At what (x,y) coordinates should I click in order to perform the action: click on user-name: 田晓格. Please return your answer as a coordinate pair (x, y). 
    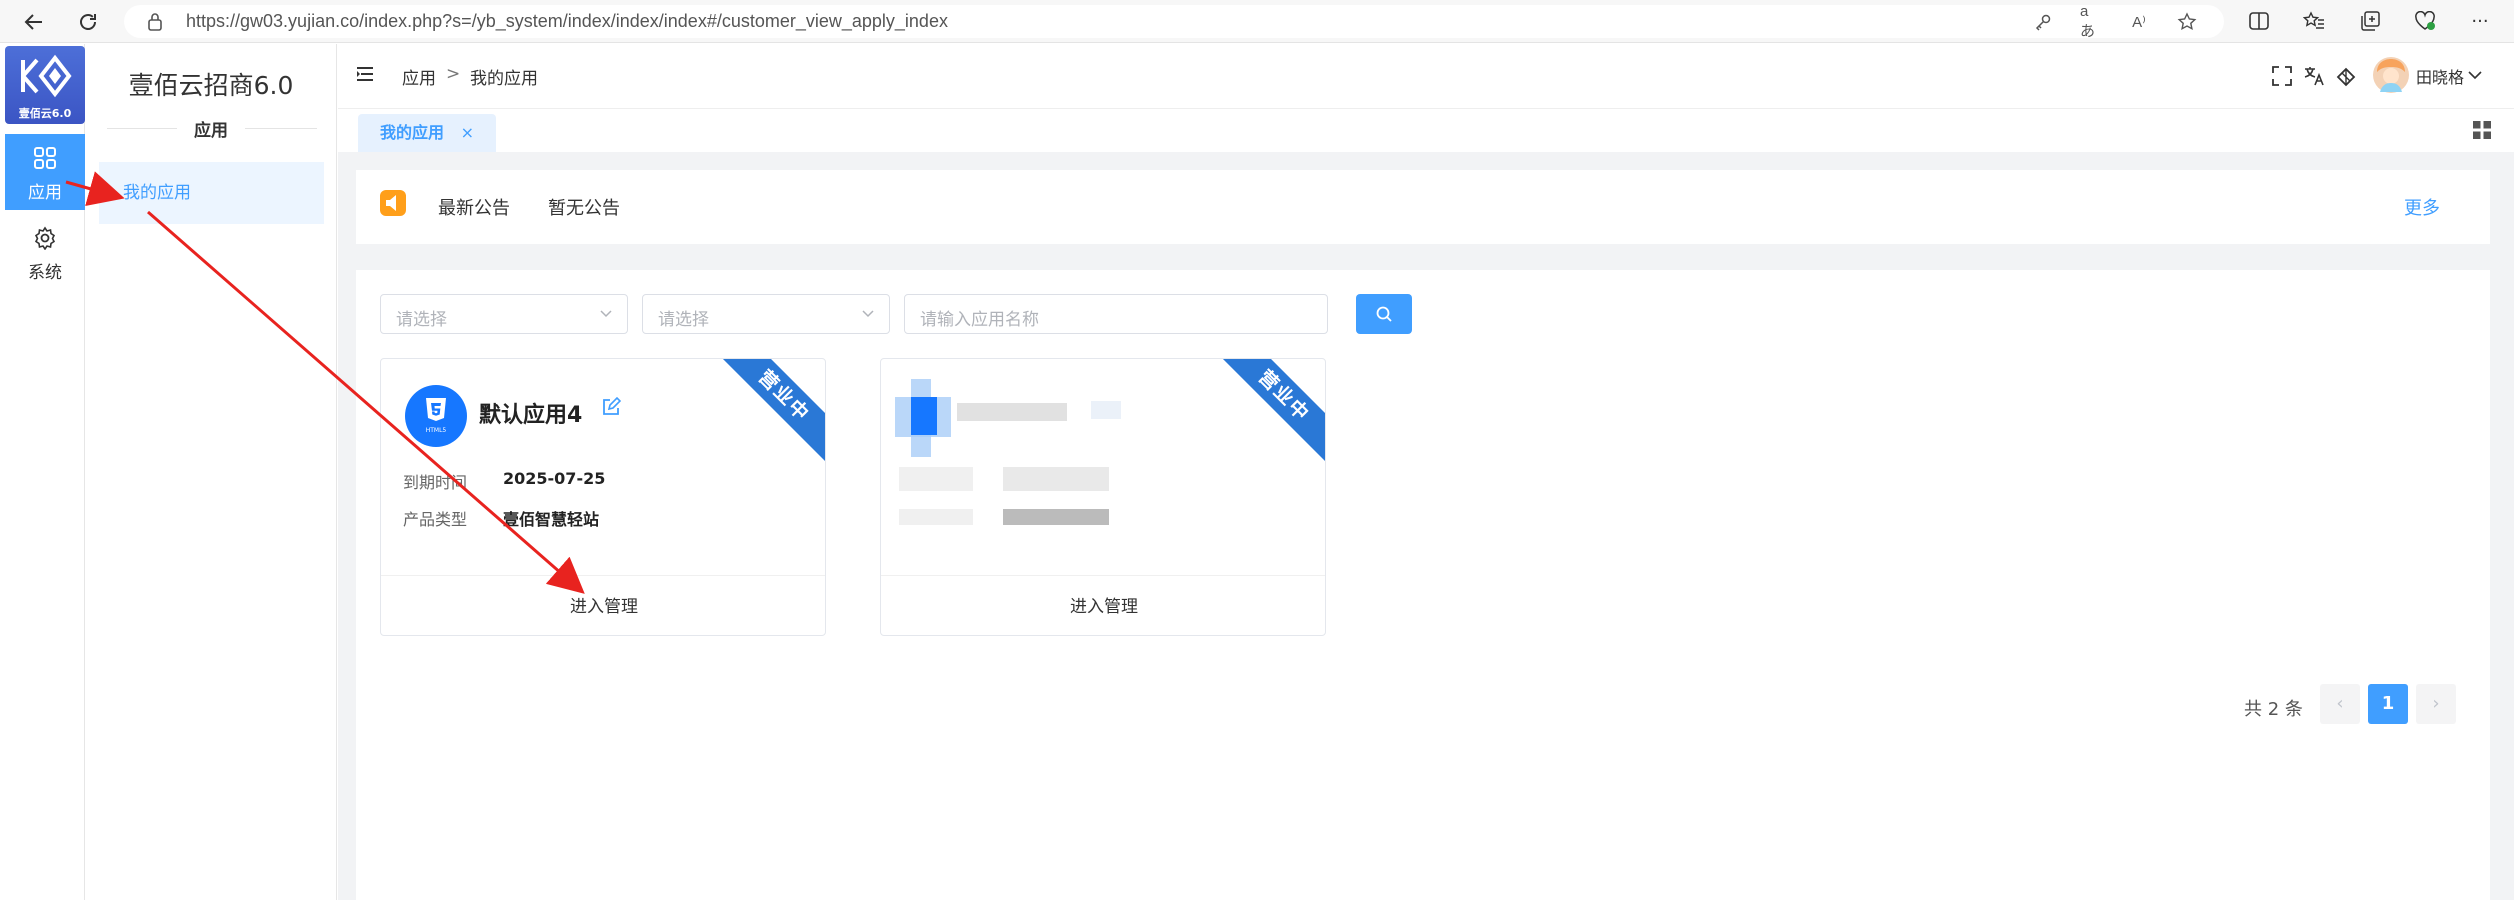
    Looking at the image, I should click on (2440, 76).